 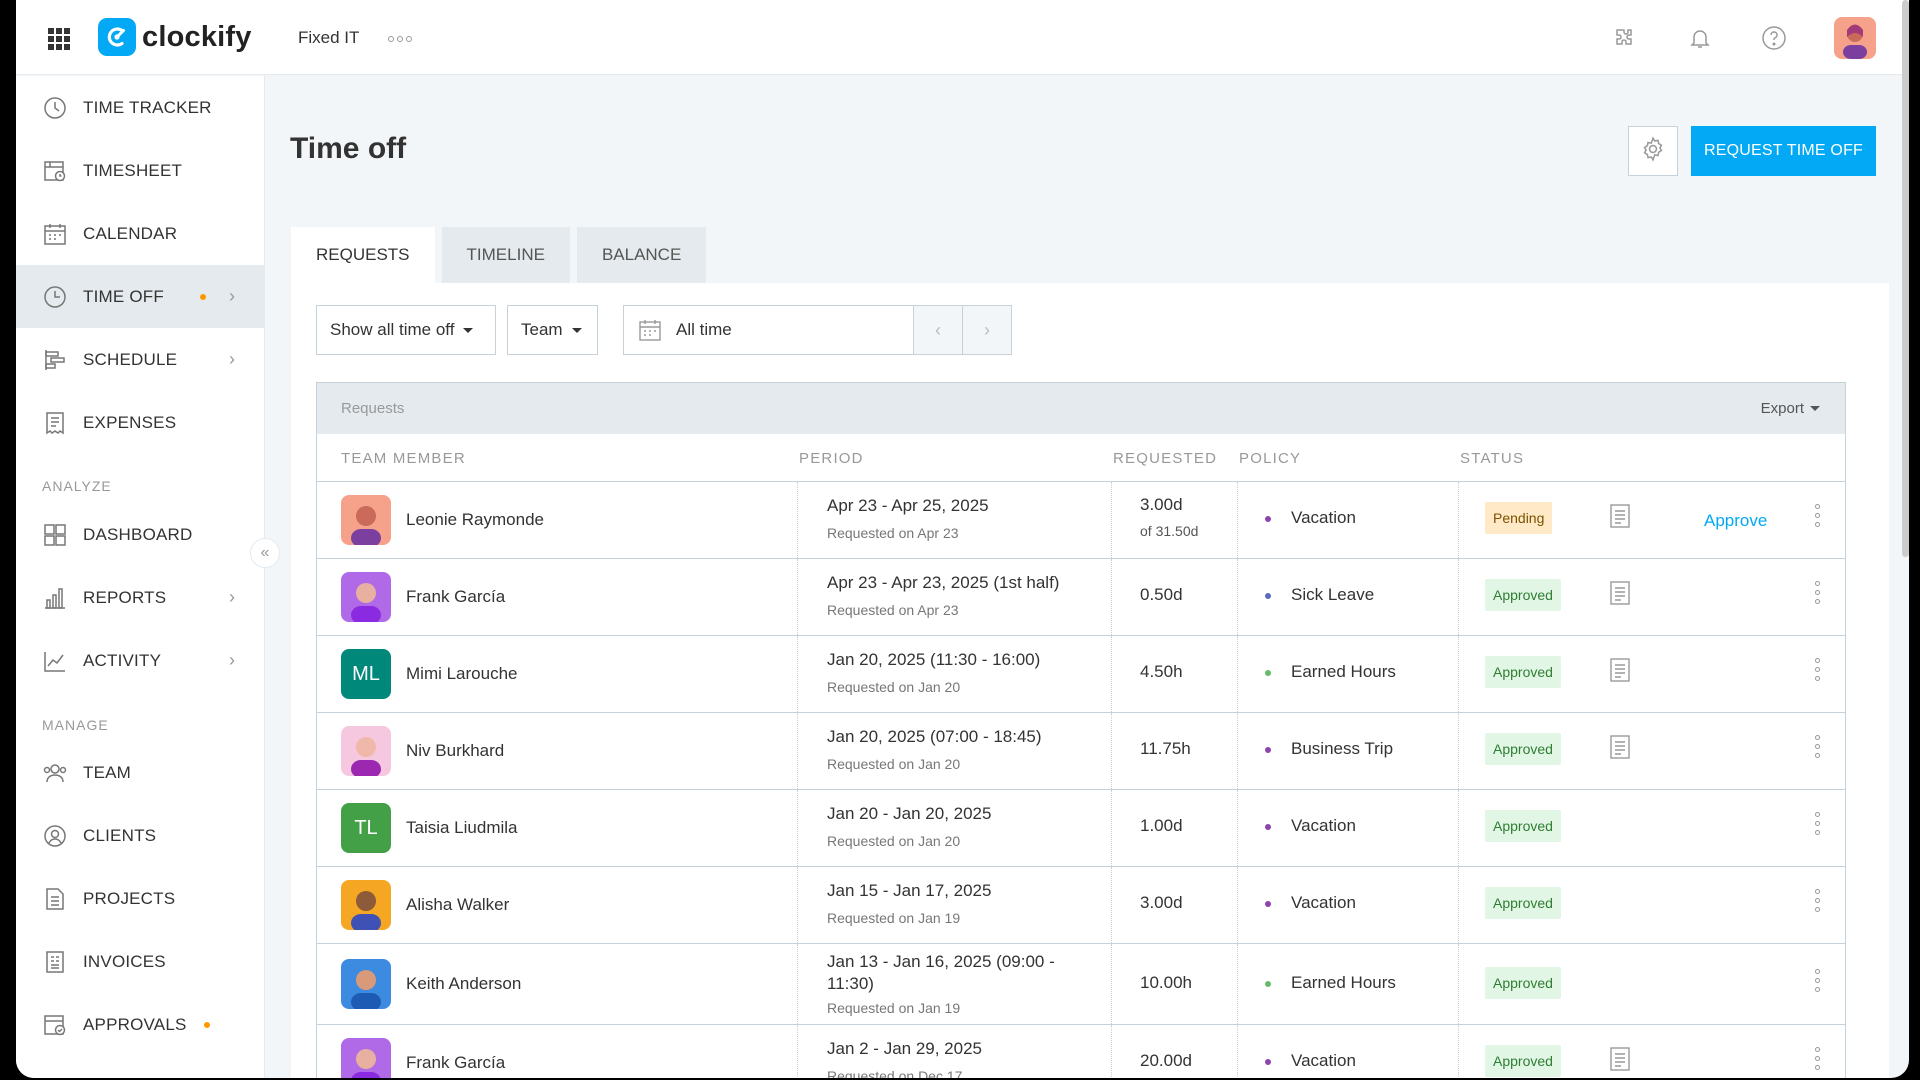 I want to click on period-text: Apr 23 - Apr 23, 2025 (1st half), so click(x=943, y=582).